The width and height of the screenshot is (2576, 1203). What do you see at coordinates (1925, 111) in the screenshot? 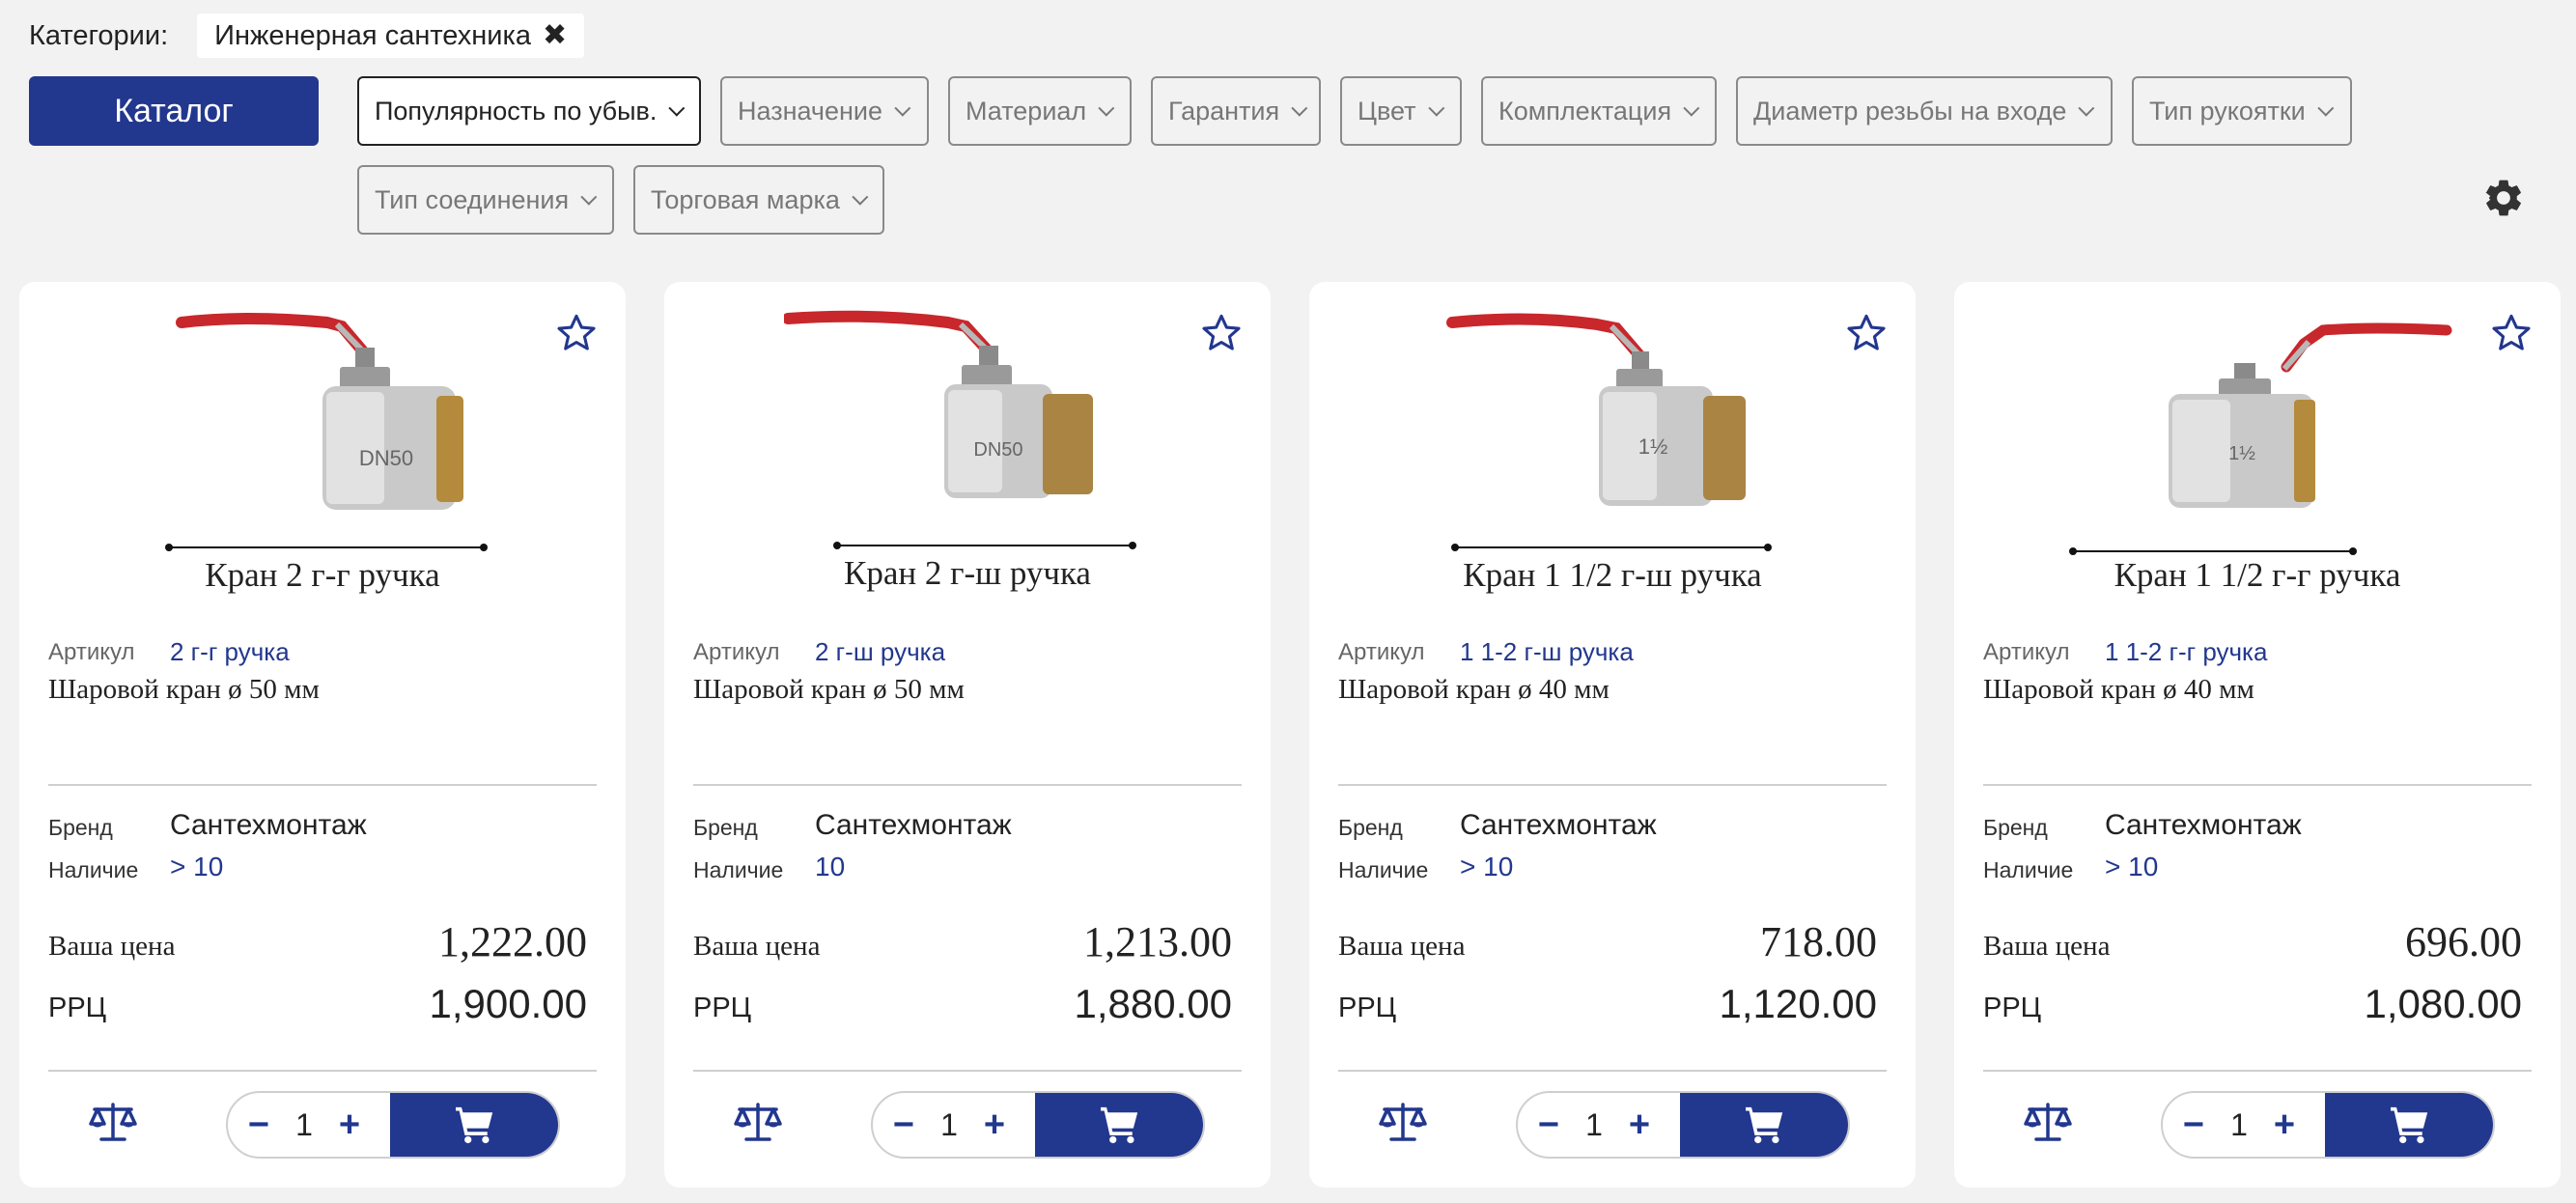
I see `filter-thread-diameter: Диаметр резьбы на входе` at bounding box center [1925, 111].